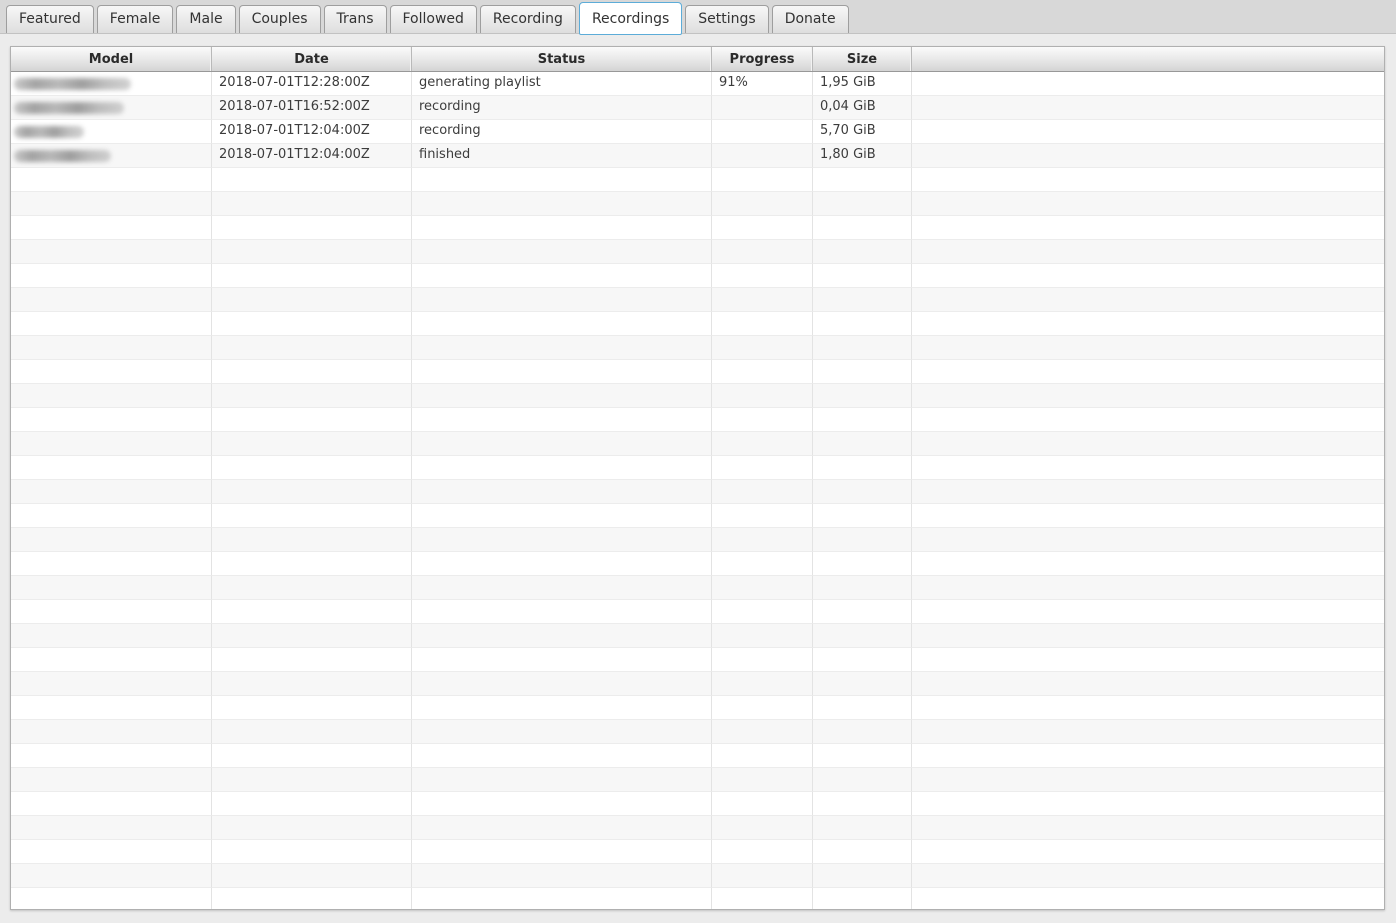 This screenshot has height=923, width=1396. What do you see at coordinates (762, 59) in the screenshot?
I see `column-header-progress: Progress` at bounding box center [762, 59].